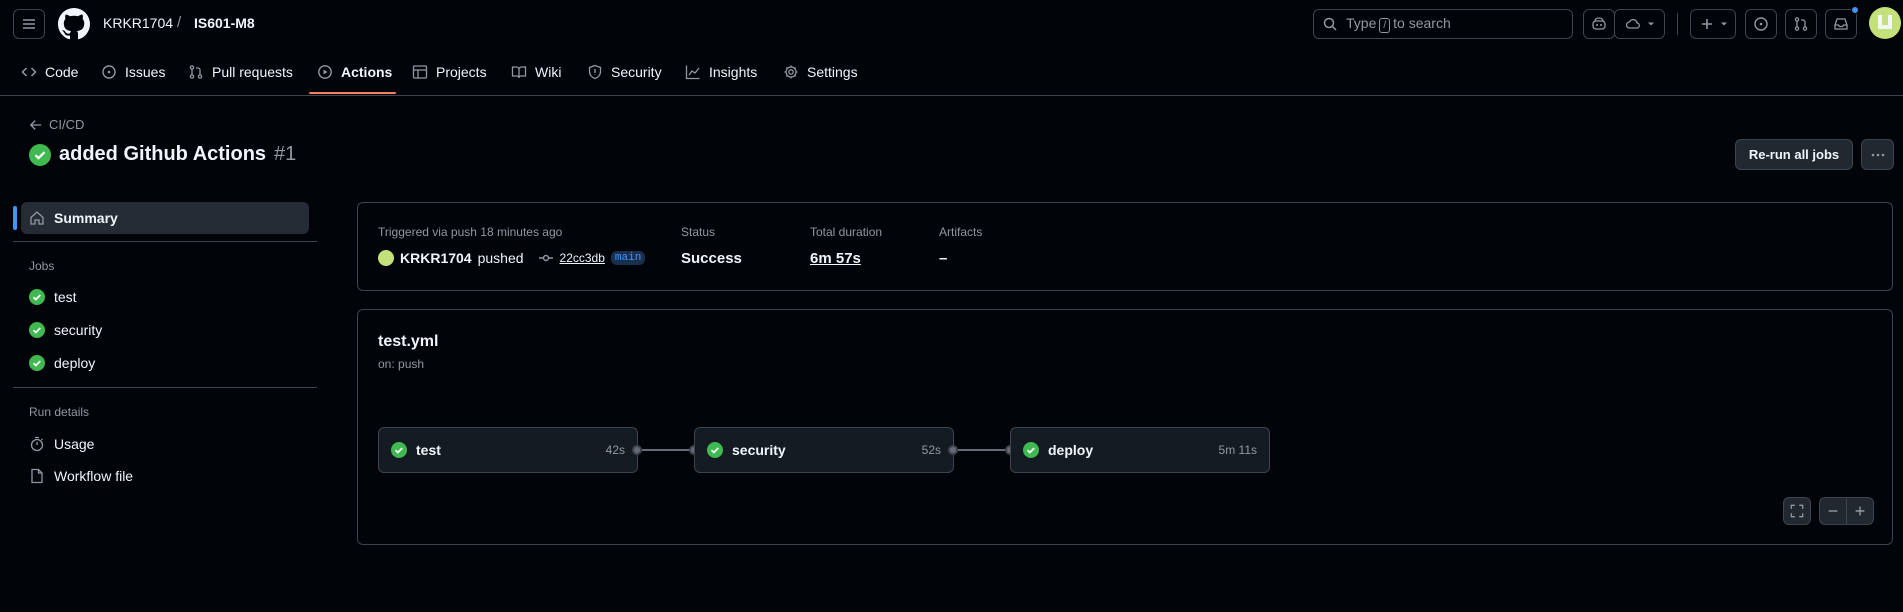  Describe the element at coordinates (943, 258) in the screenshot. I see `artifacts-value: –` at that location.